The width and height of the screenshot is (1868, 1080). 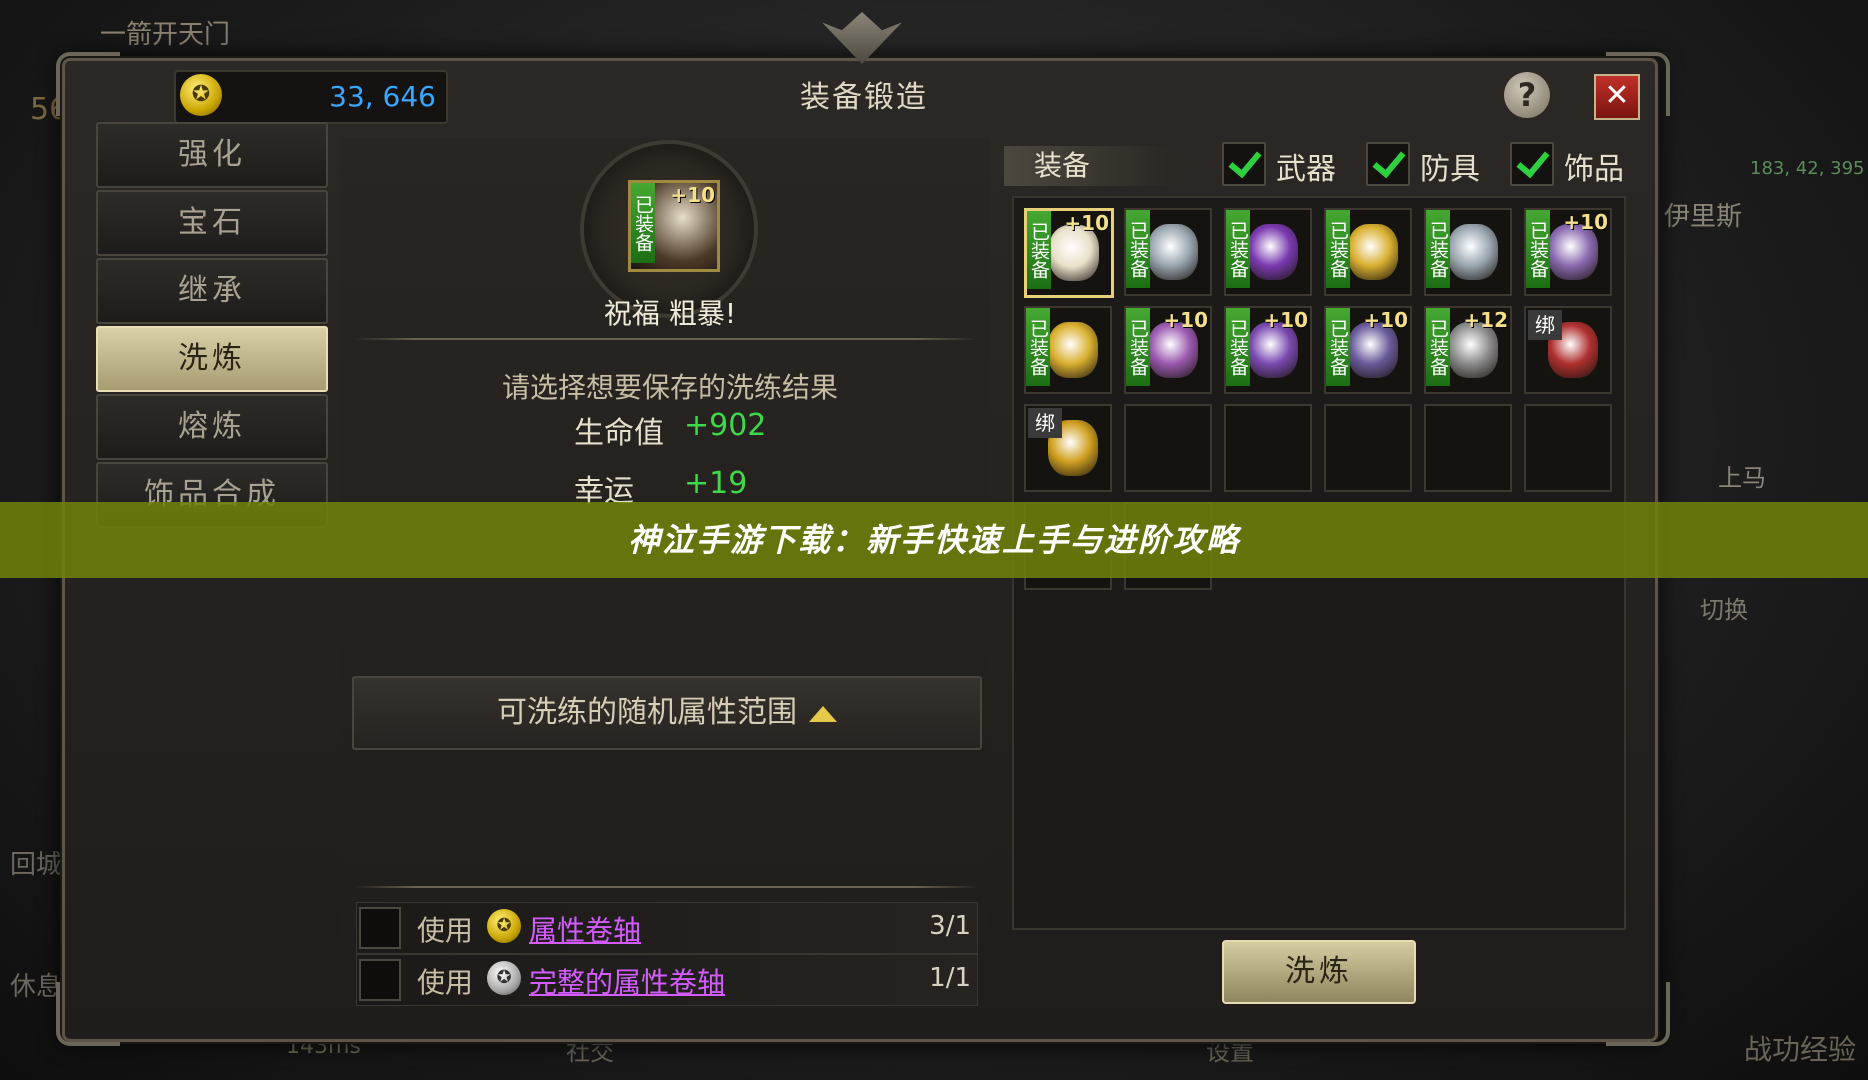 What do you see at coordinates (212, 359) in the screenshot?
I see `menu-refine: 洗炼` at bounding box center [212, 359].